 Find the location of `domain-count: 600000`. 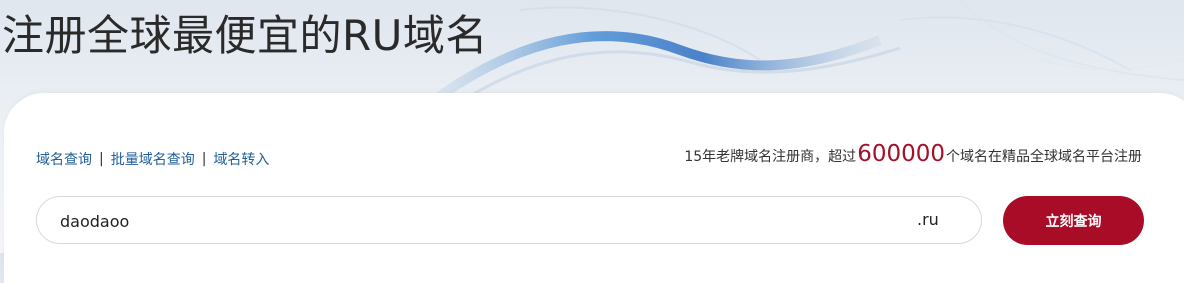

domain-count: 600000 is located at coordinates (901, 154).